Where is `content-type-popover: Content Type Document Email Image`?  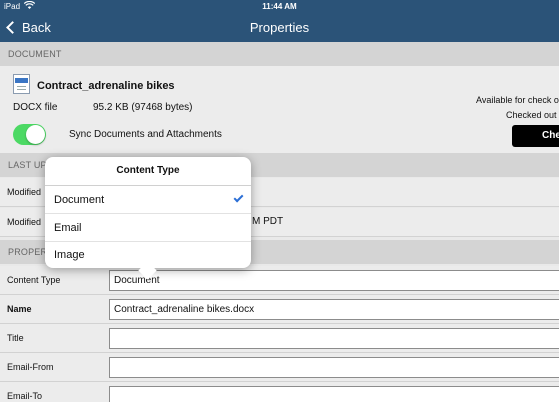 content-type-popover: Content Type Document Email Image is located at coordinates (148, 218).